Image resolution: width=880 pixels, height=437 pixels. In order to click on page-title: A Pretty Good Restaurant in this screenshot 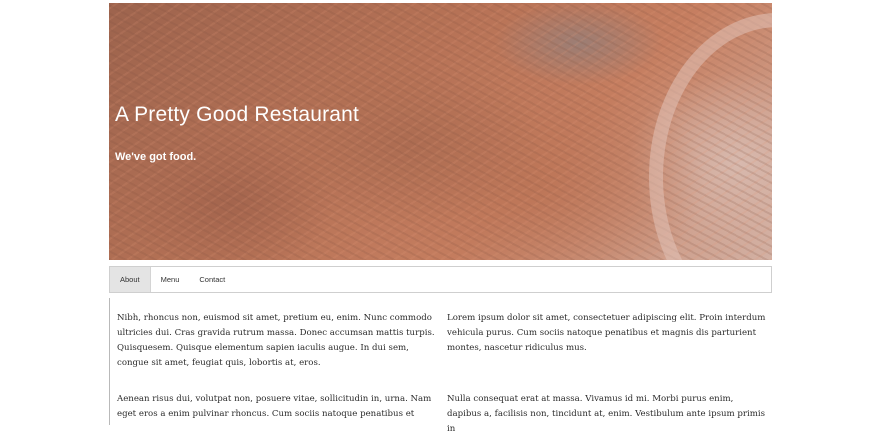, I will do `click(237, 114)`.